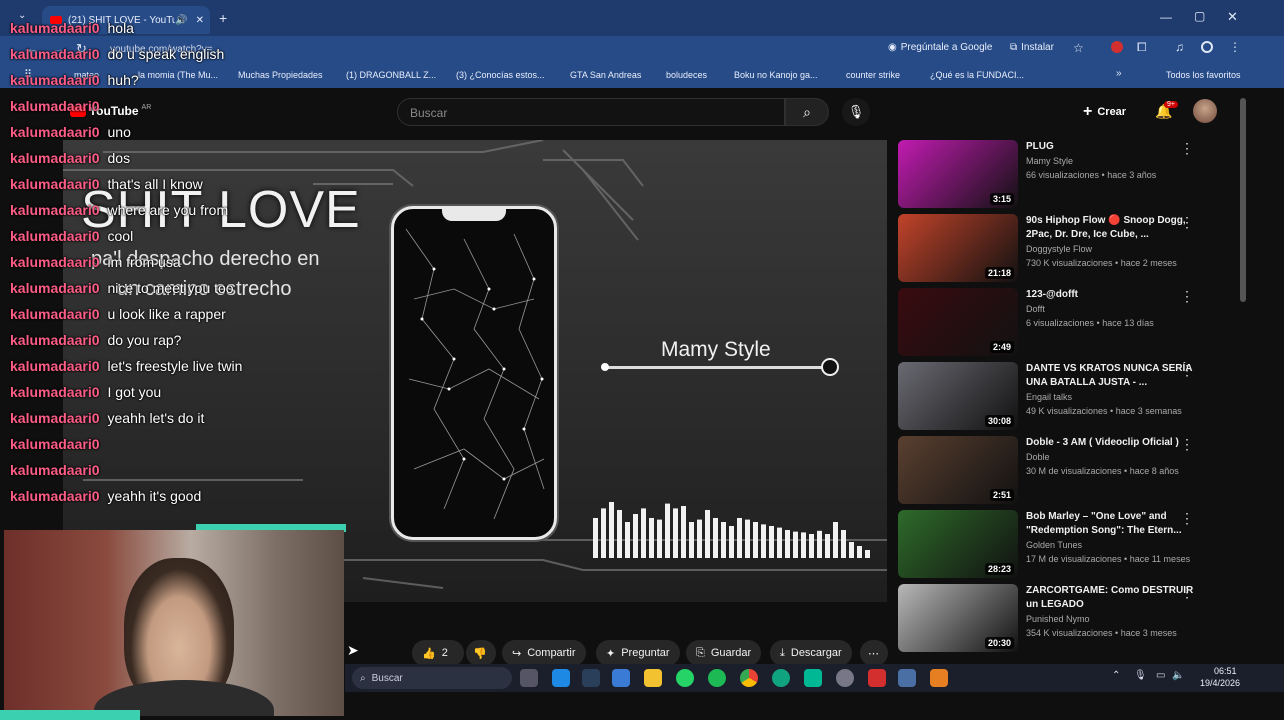  Describe the element at coordinates (1243, 200) in the screenshot. I see `page-scrollbar` at that location.